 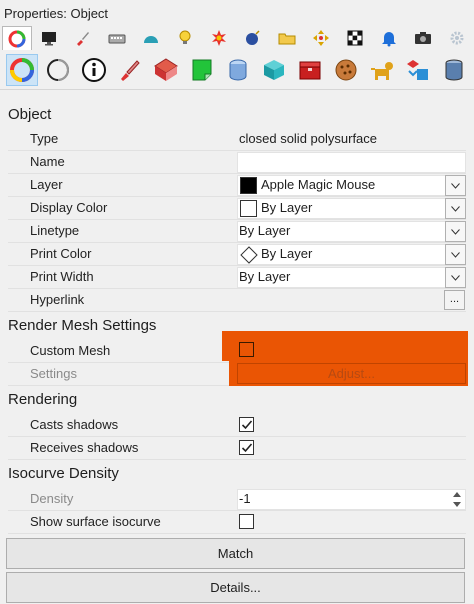 I want to click on layer-dropdown-button, so click(x=455, y=185).